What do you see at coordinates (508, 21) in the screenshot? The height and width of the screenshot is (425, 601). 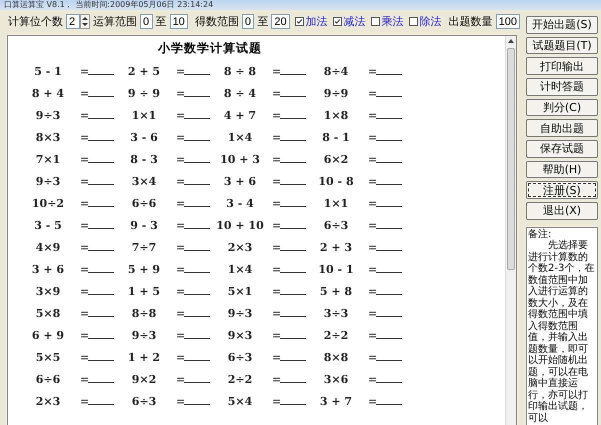 I see `count-field: 100` at bounding box center [508, 21].